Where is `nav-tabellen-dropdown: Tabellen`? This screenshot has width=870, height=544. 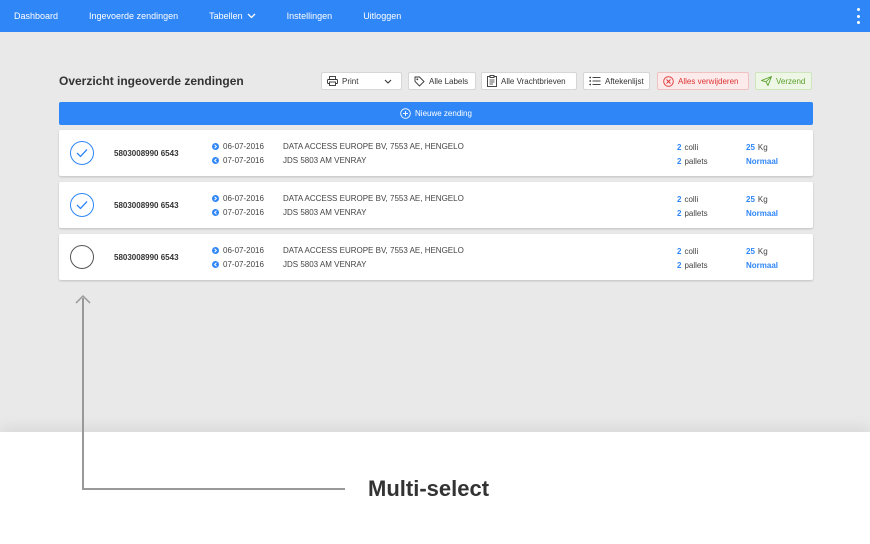 nav-tabellen-dropdown: Tabellen is located at coordinates (225, 16).